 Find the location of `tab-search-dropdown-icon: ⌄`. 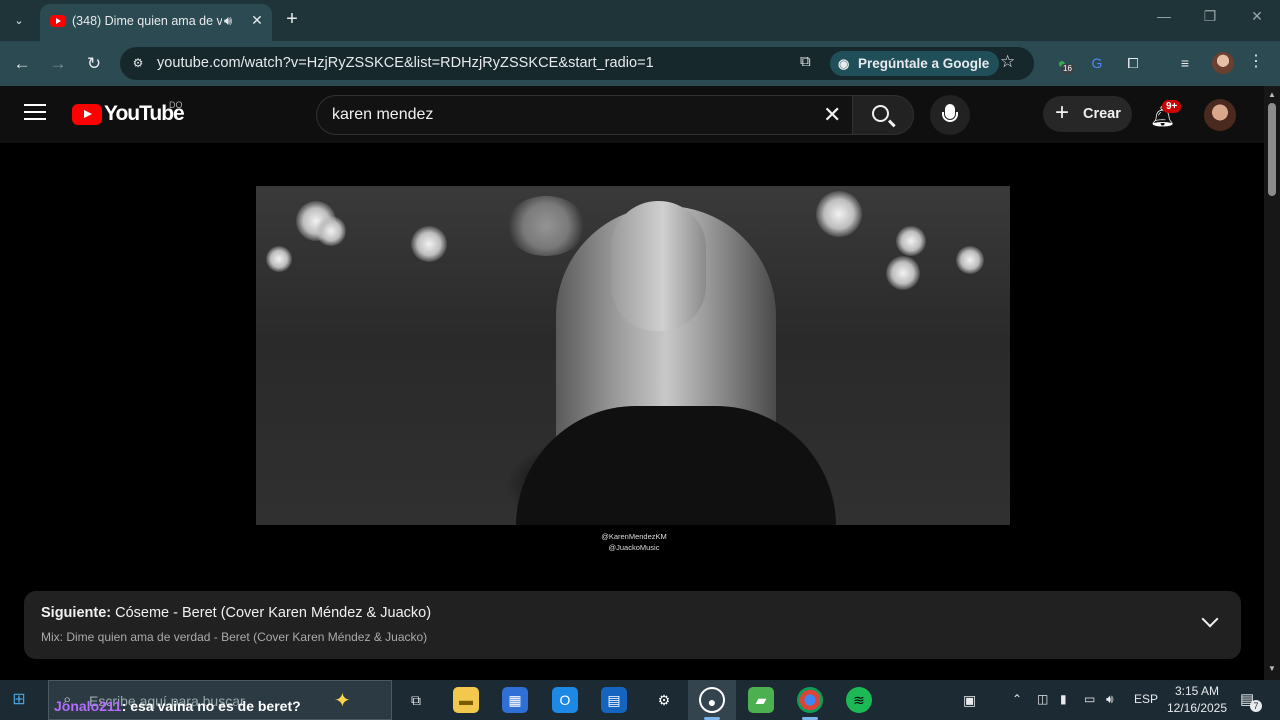

tab-search-dropdown-icon: ⌄ is located at coordinates (19, 20).